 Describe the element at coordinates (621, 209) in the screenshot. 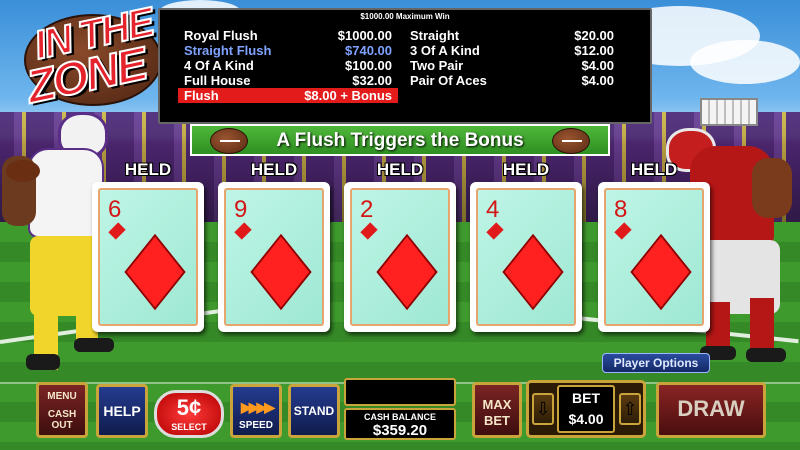

I see `card-rank: 8` at that location.